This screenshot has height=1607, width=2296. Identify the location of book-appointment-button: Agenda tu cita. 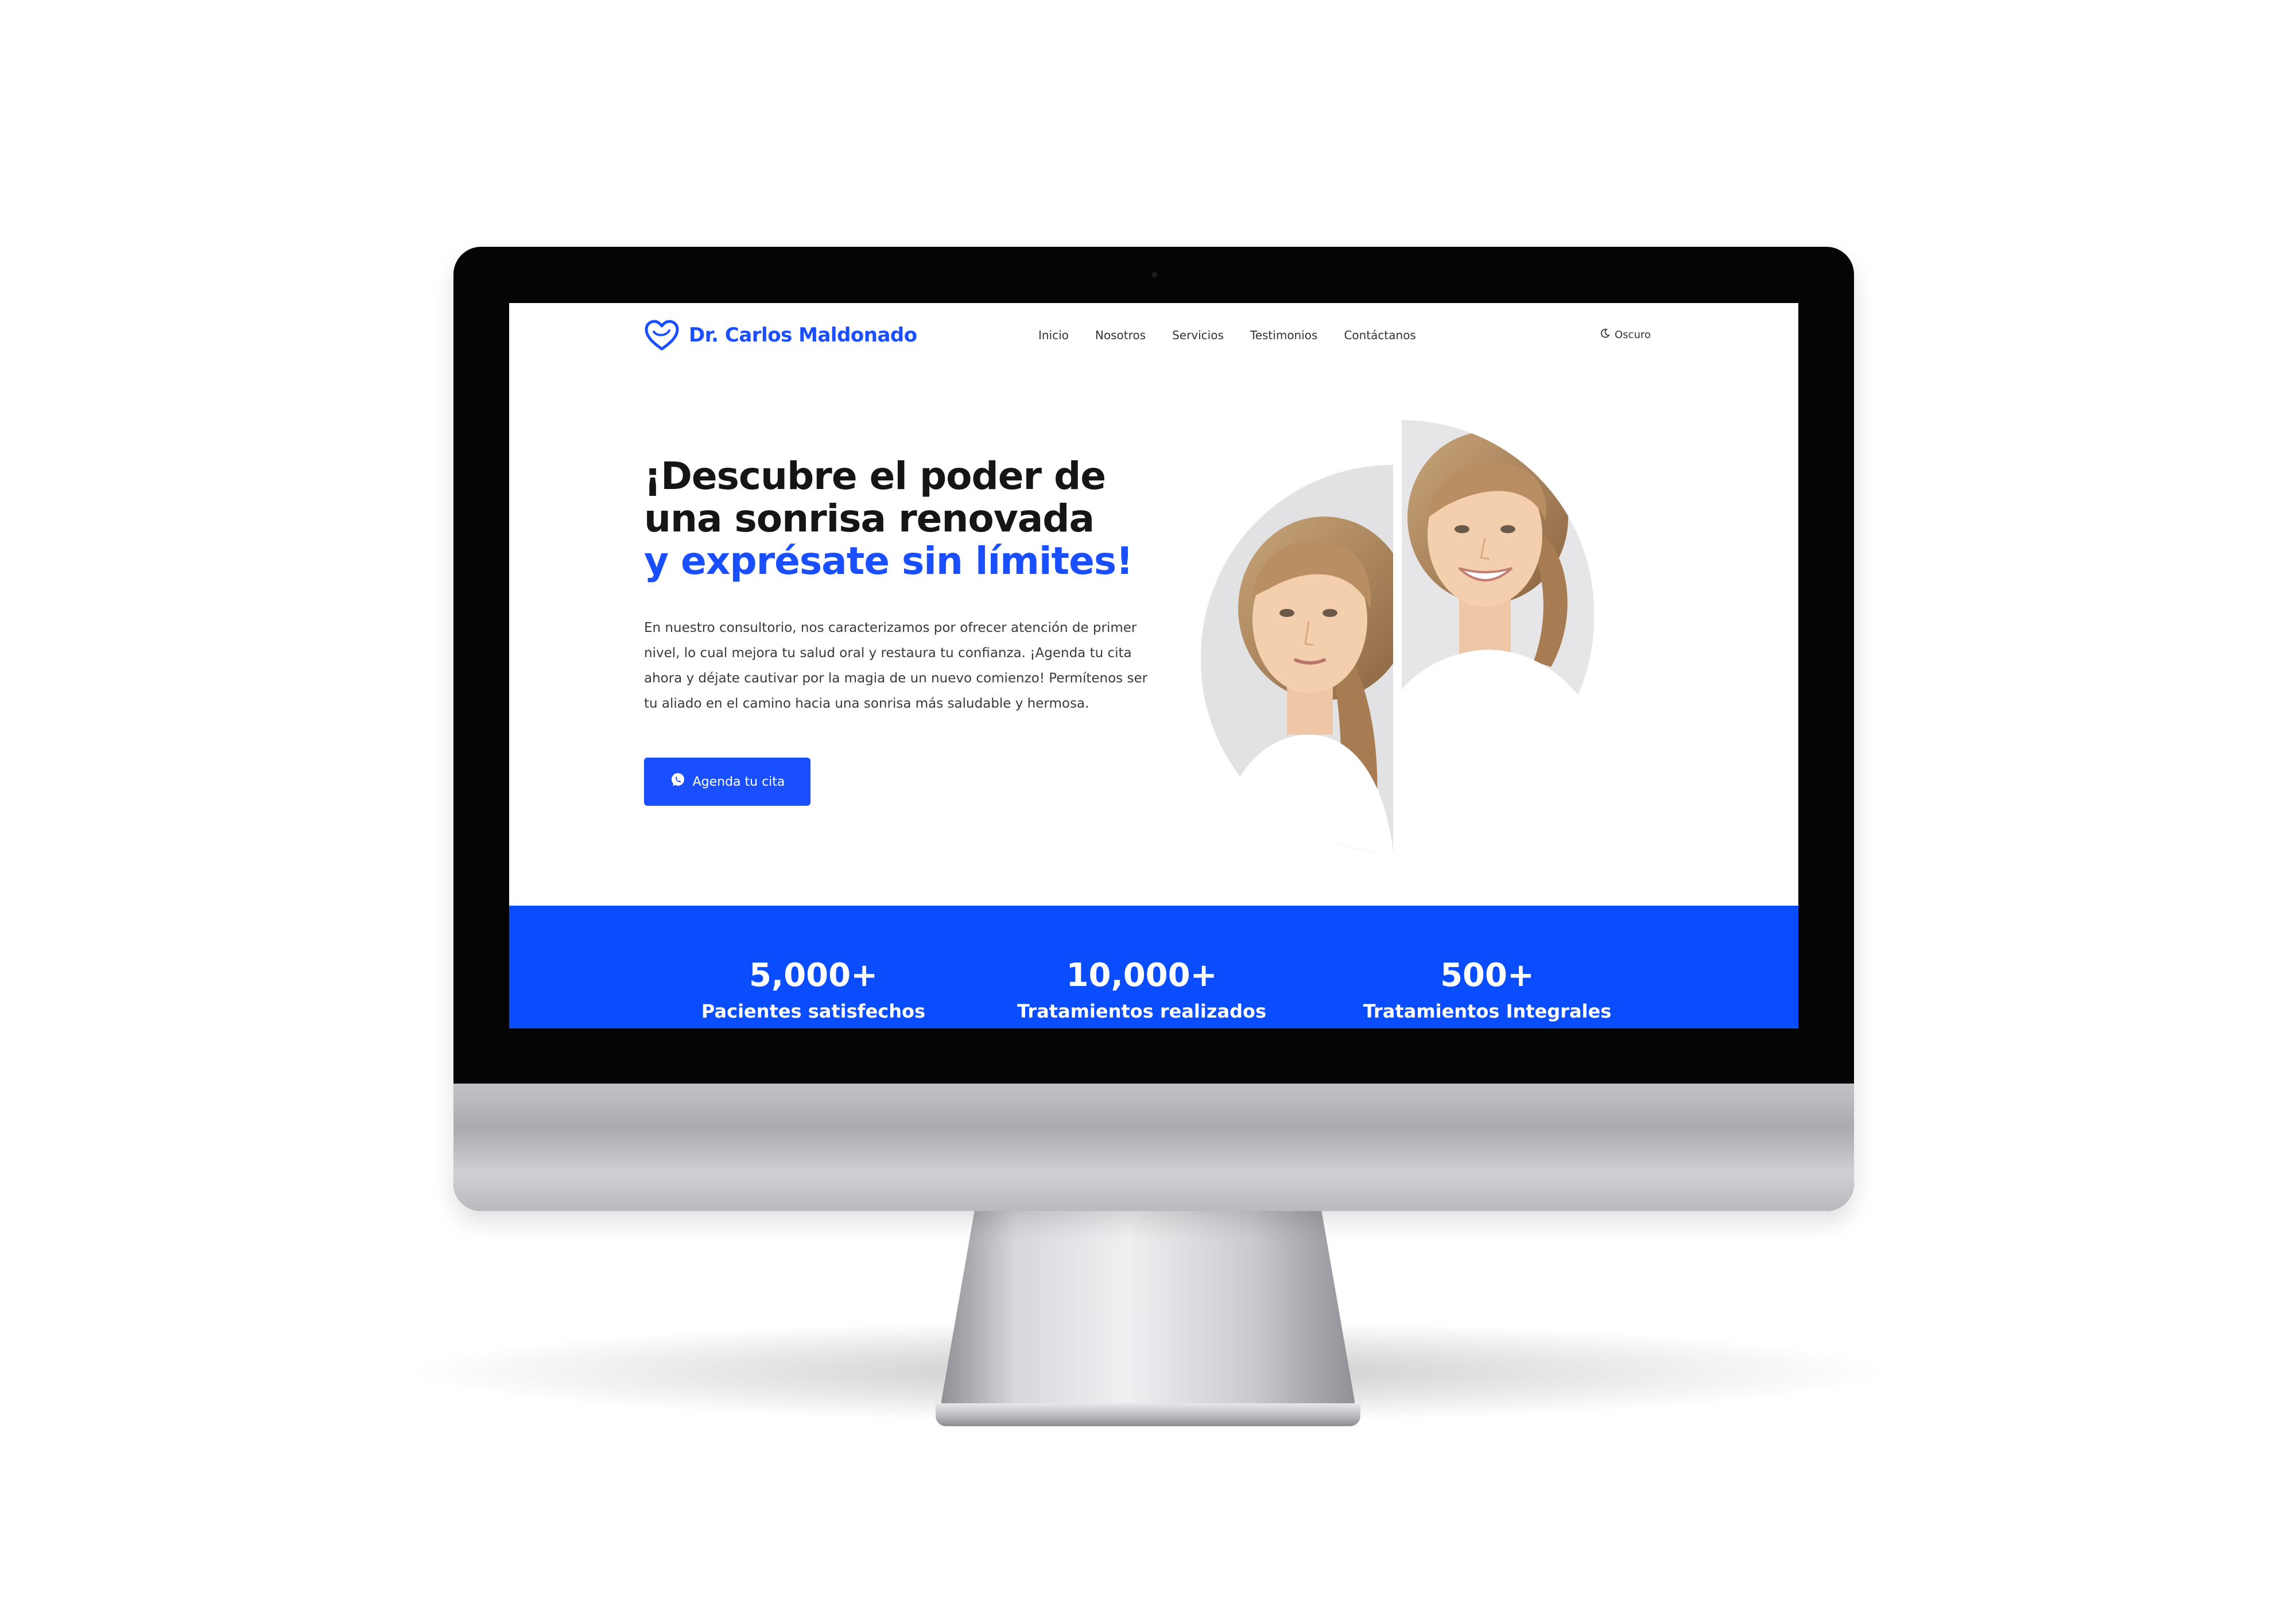
(727, 782).